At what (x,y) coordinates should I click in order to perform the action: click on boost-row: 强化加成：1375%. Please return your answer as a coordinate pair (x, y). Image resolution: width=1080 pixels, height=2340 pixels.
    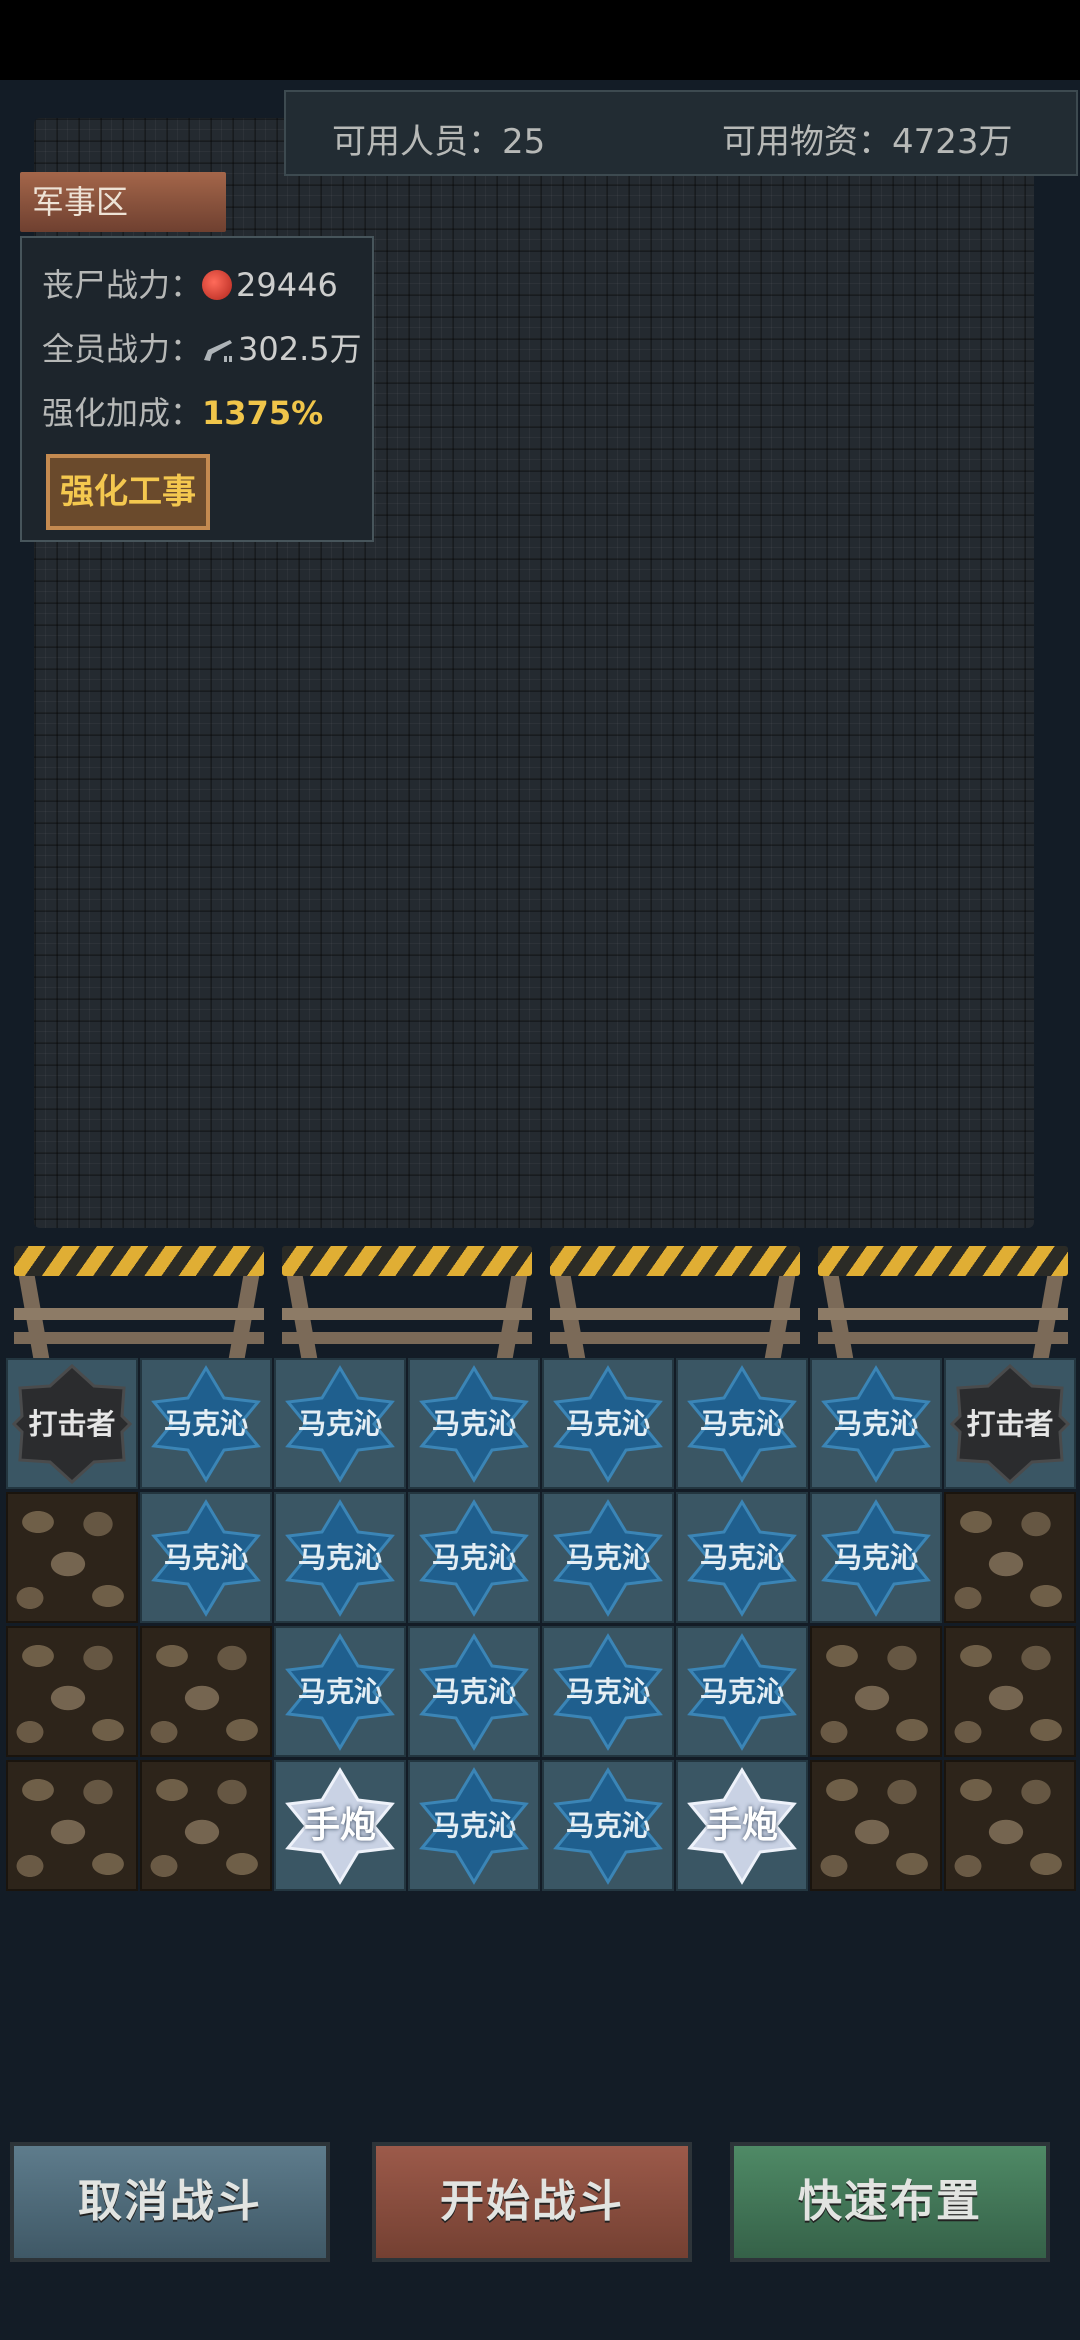
    Looking at the image, I should click on (182, 411).